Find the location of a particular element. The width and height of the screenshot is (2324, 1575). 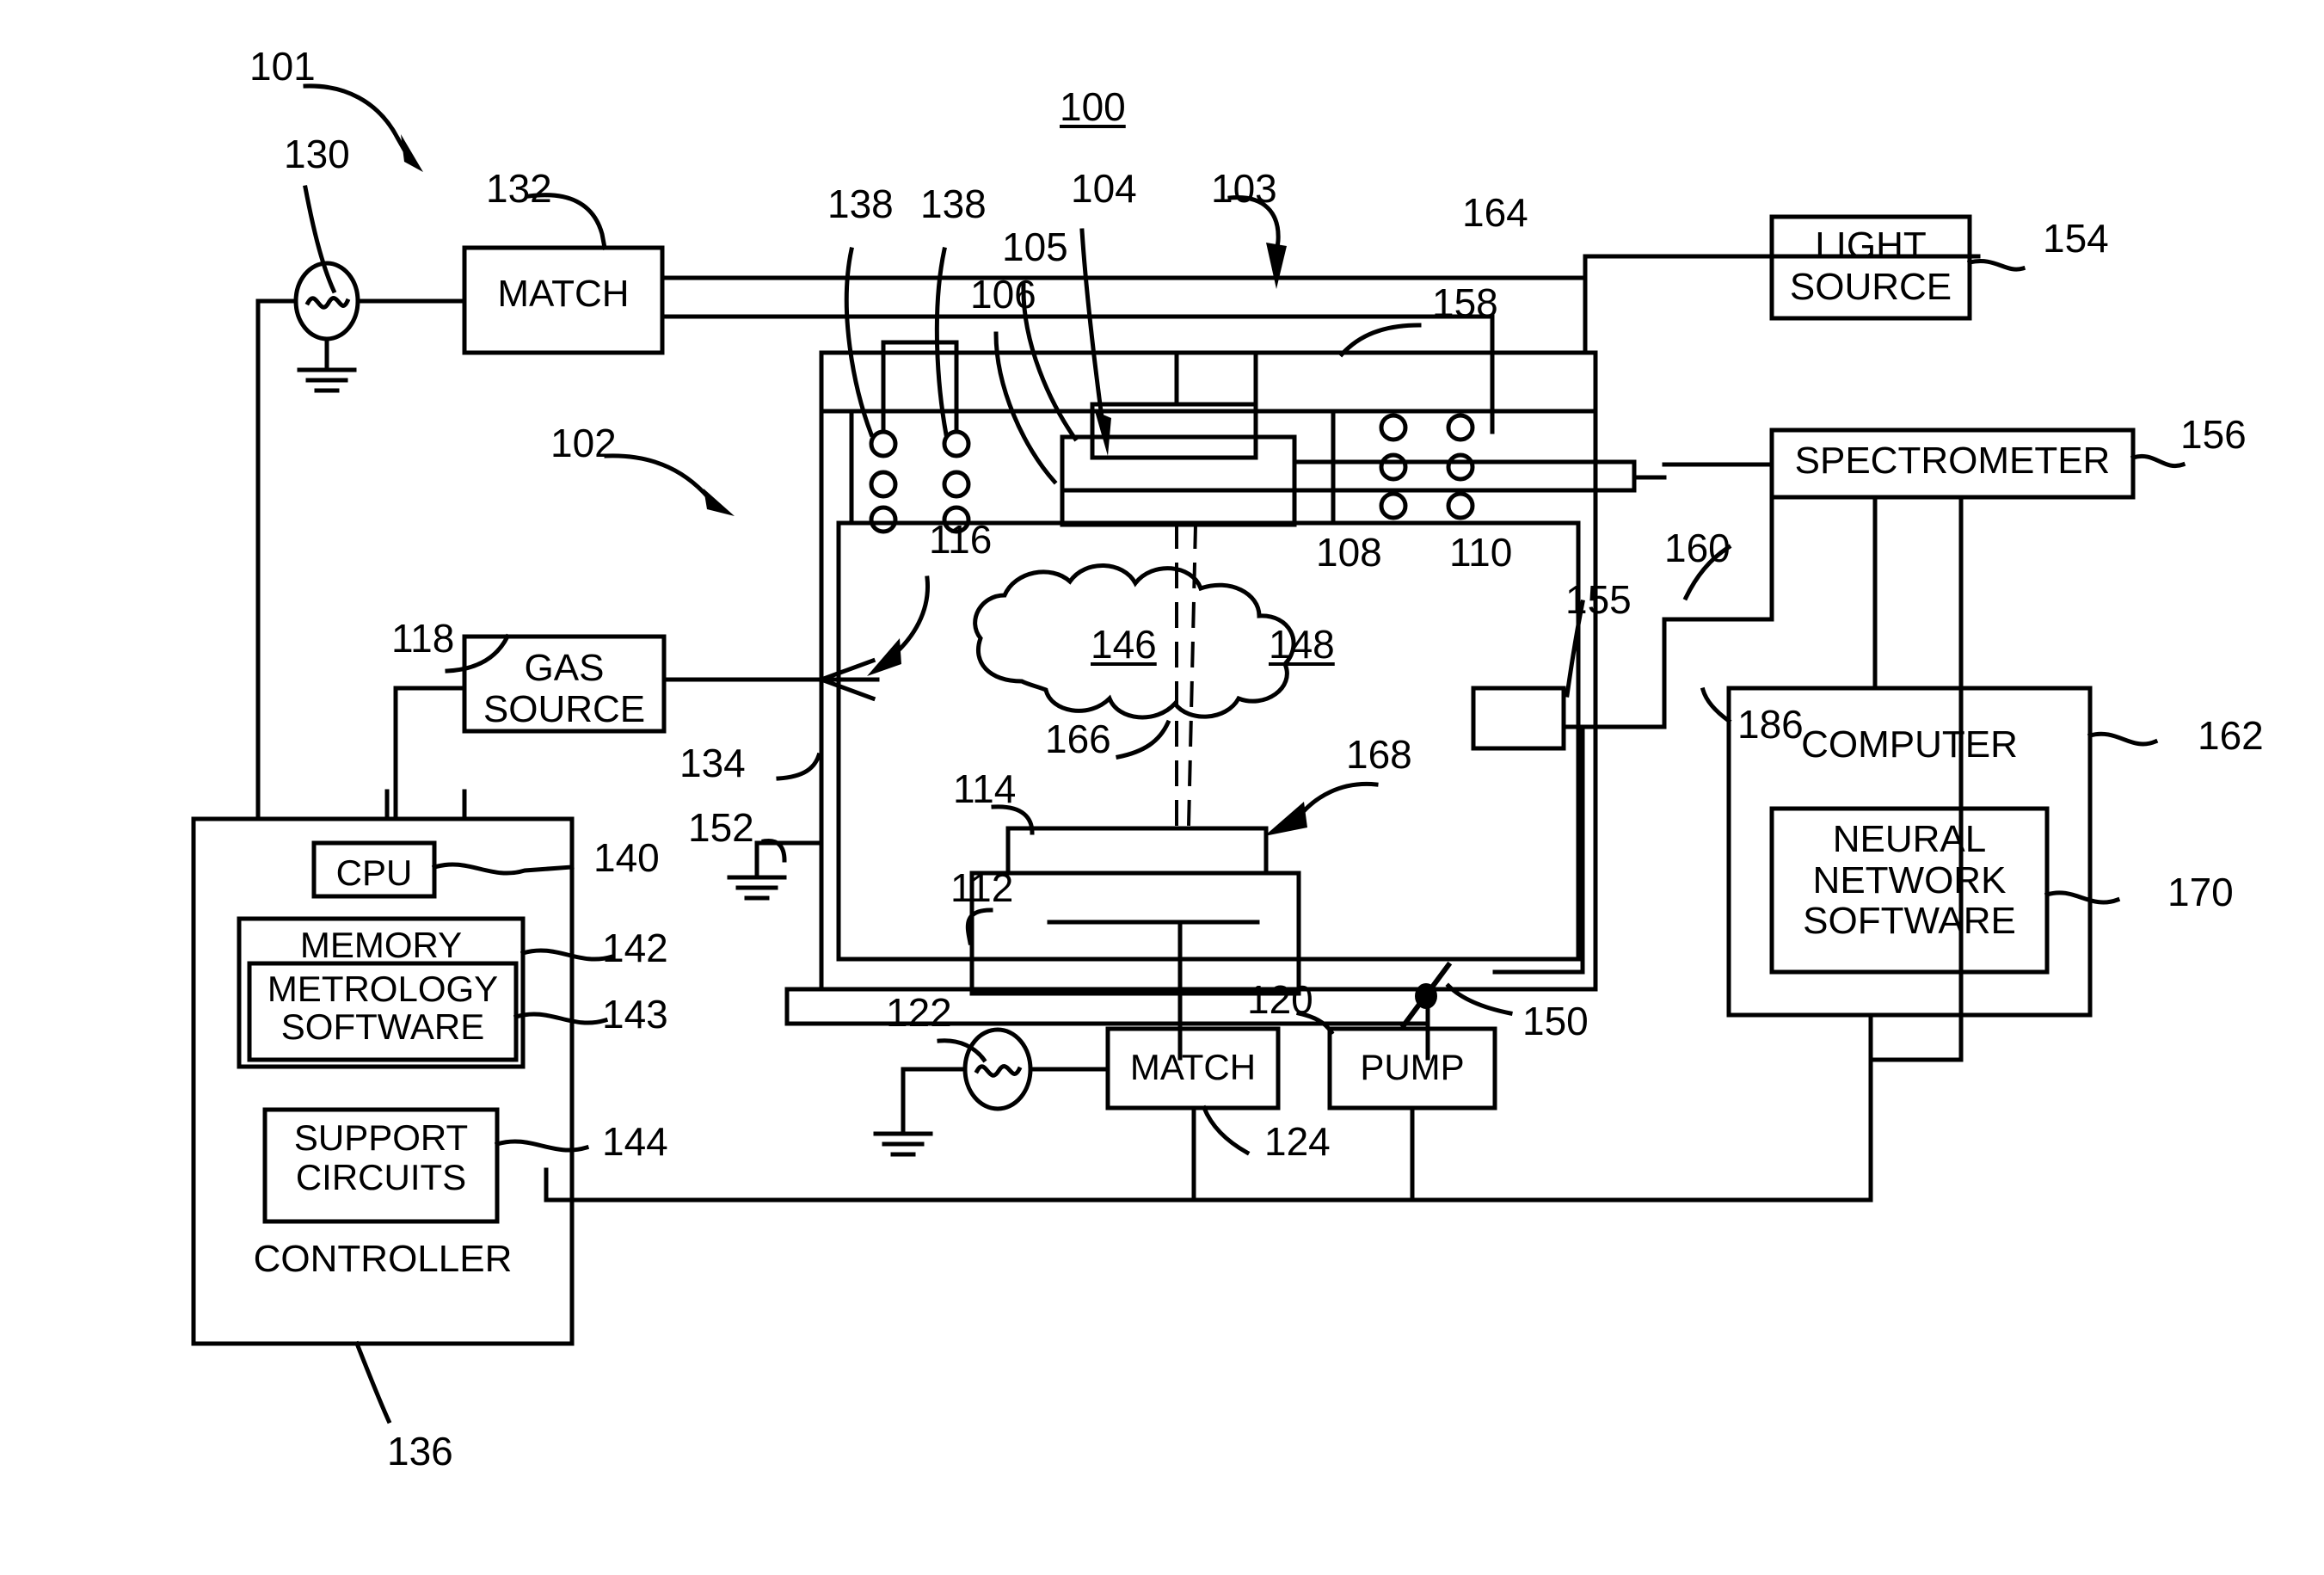

ref-101: 101 is located at coordinates (282, 66).